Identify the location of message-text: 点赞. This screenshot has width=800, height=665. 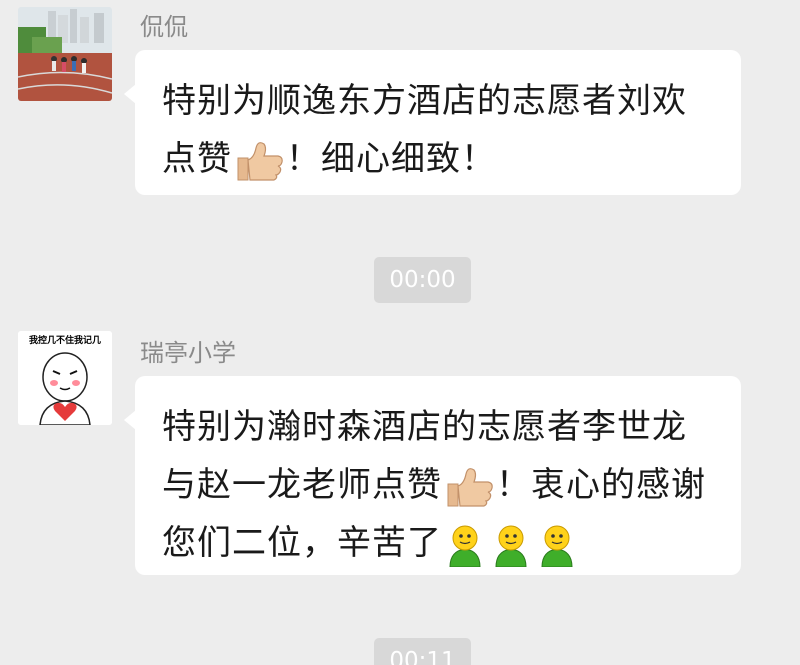
(197, 159).